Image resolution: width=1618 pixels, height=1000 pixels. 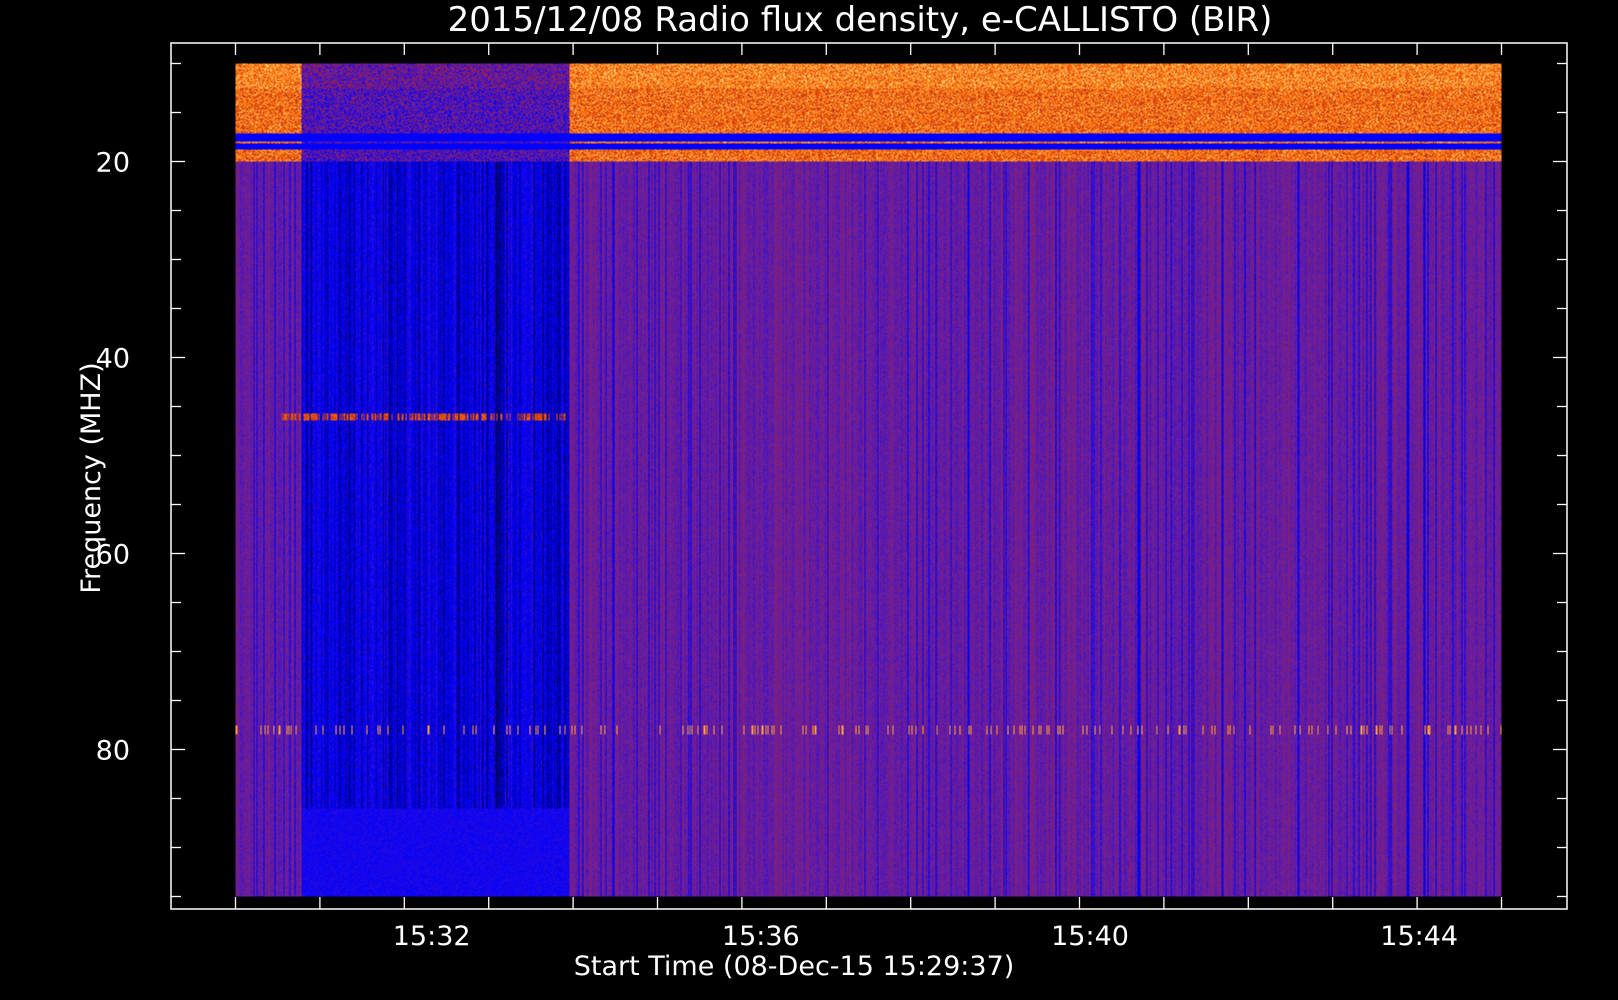 What do you see at coordinates (113, 163) in the screenshot?
I see `y-tick-label: 20` at bounding box center [113, 163].